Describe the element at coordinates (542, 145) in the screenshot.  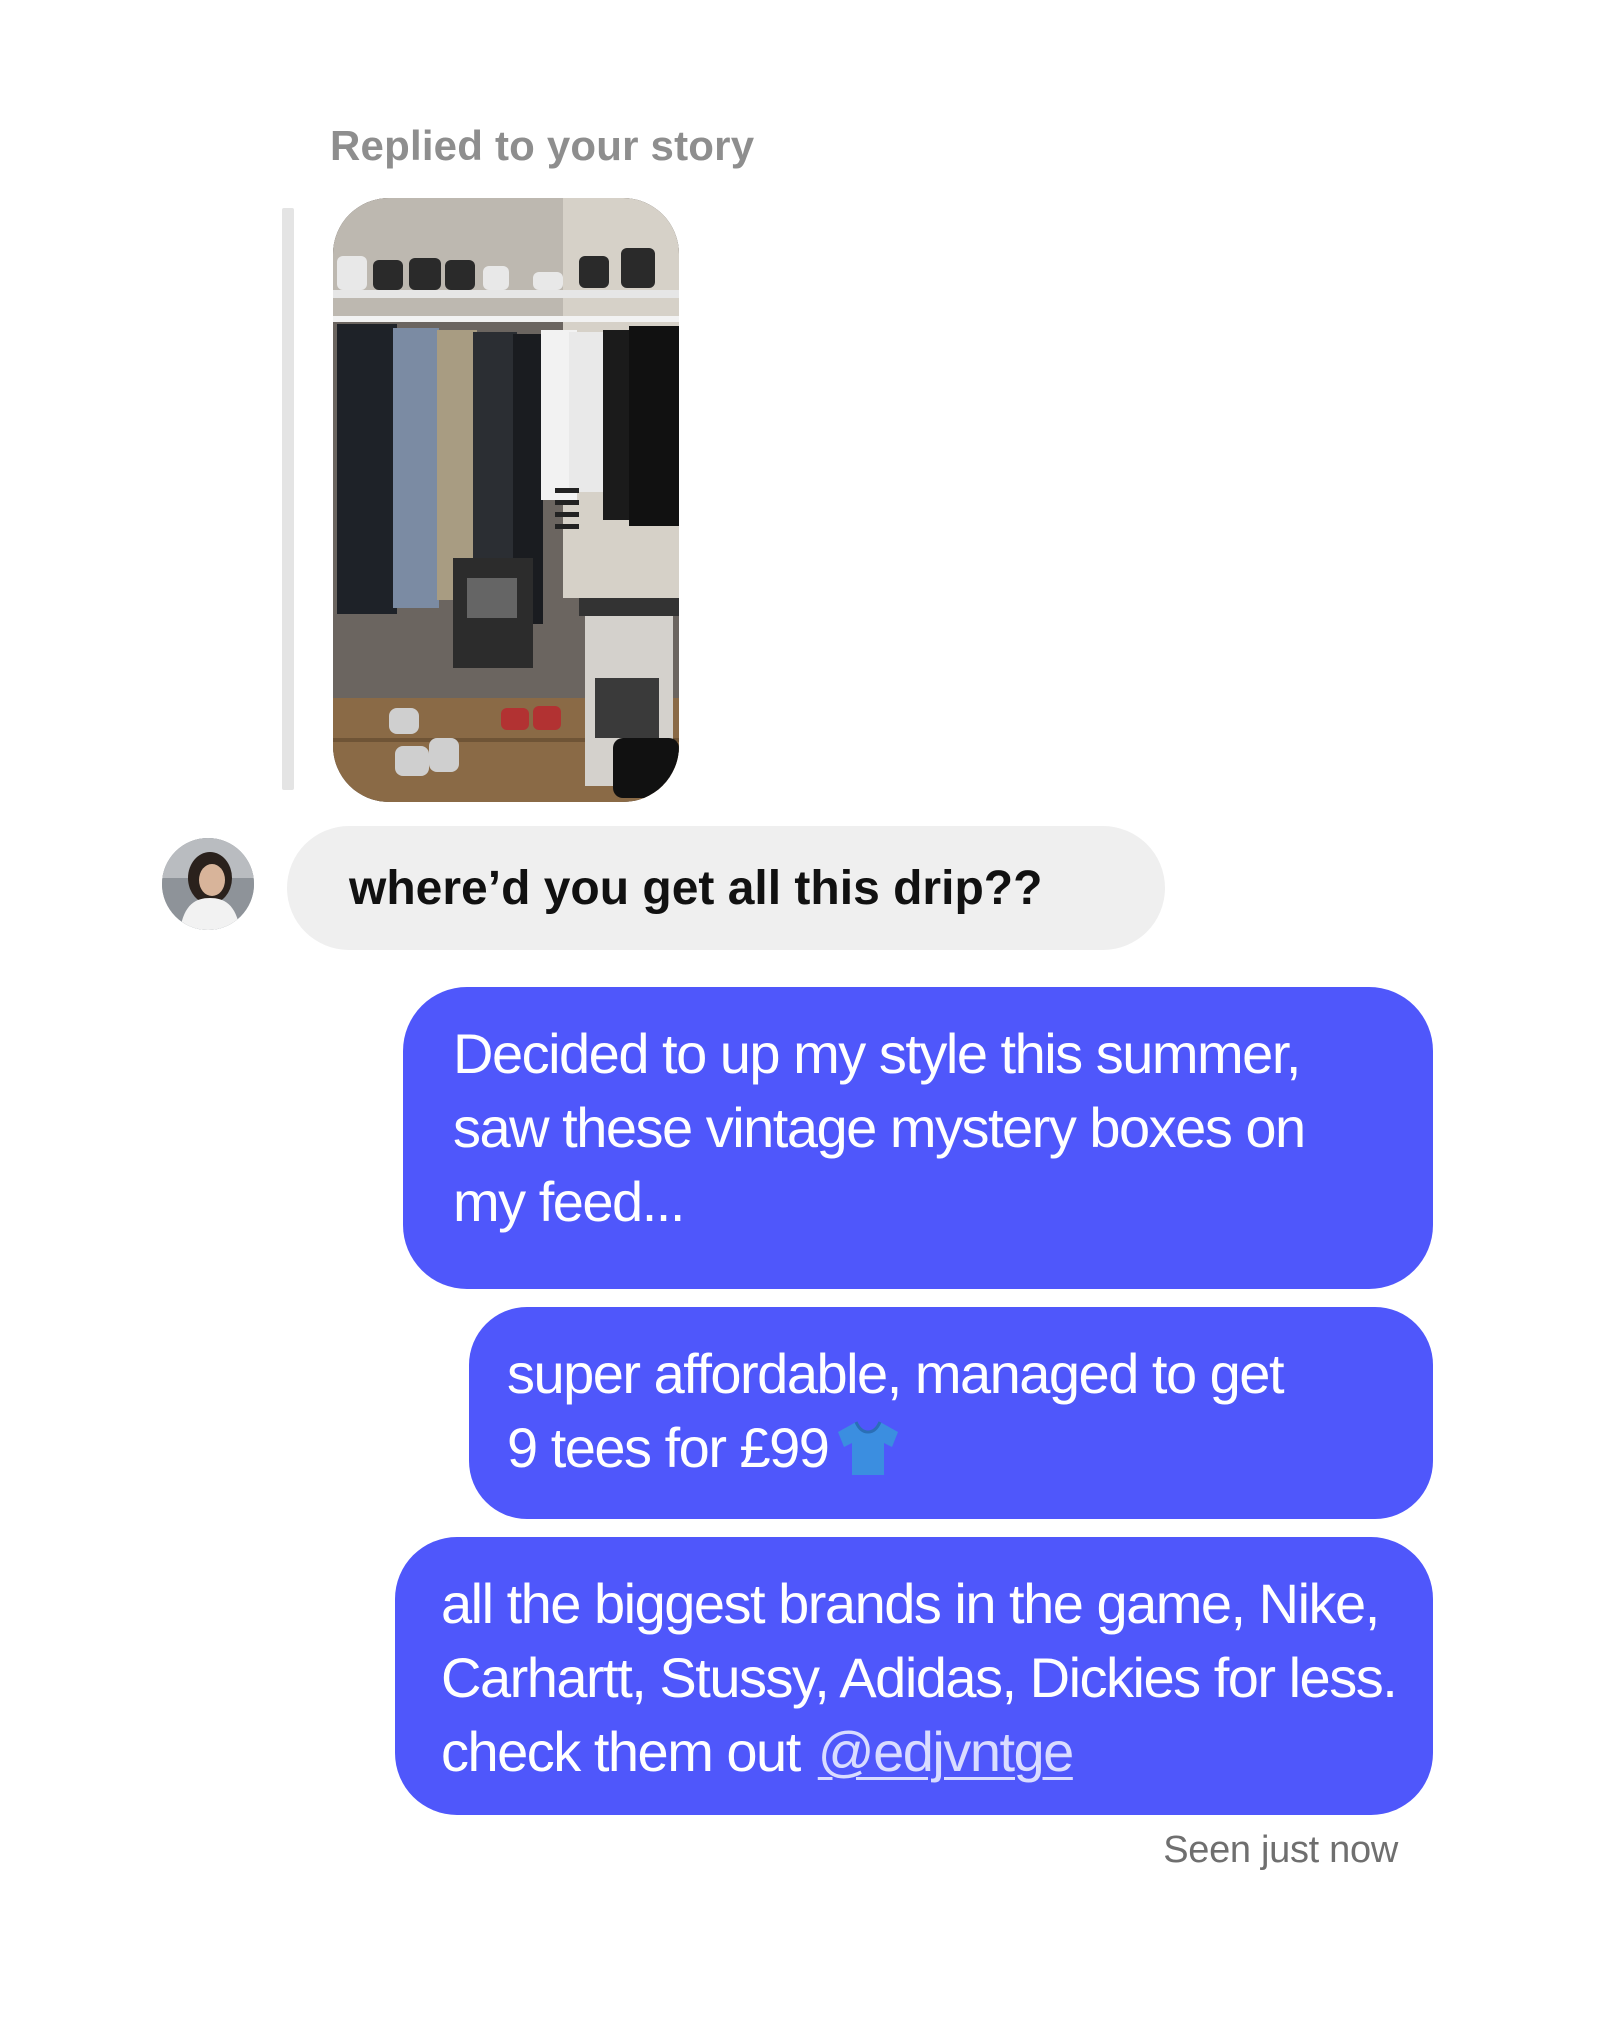
I see `replied-to-story-label: Replied to your story` at that location.